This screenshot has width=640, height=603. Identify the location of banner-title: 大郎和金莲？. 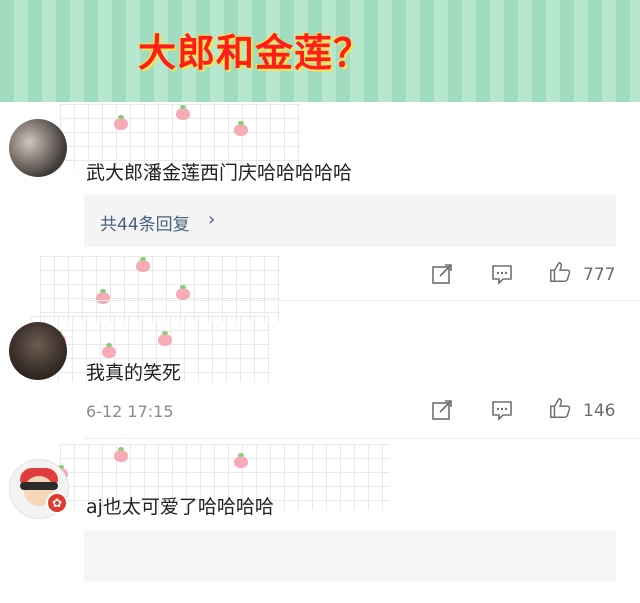
(255, 53).